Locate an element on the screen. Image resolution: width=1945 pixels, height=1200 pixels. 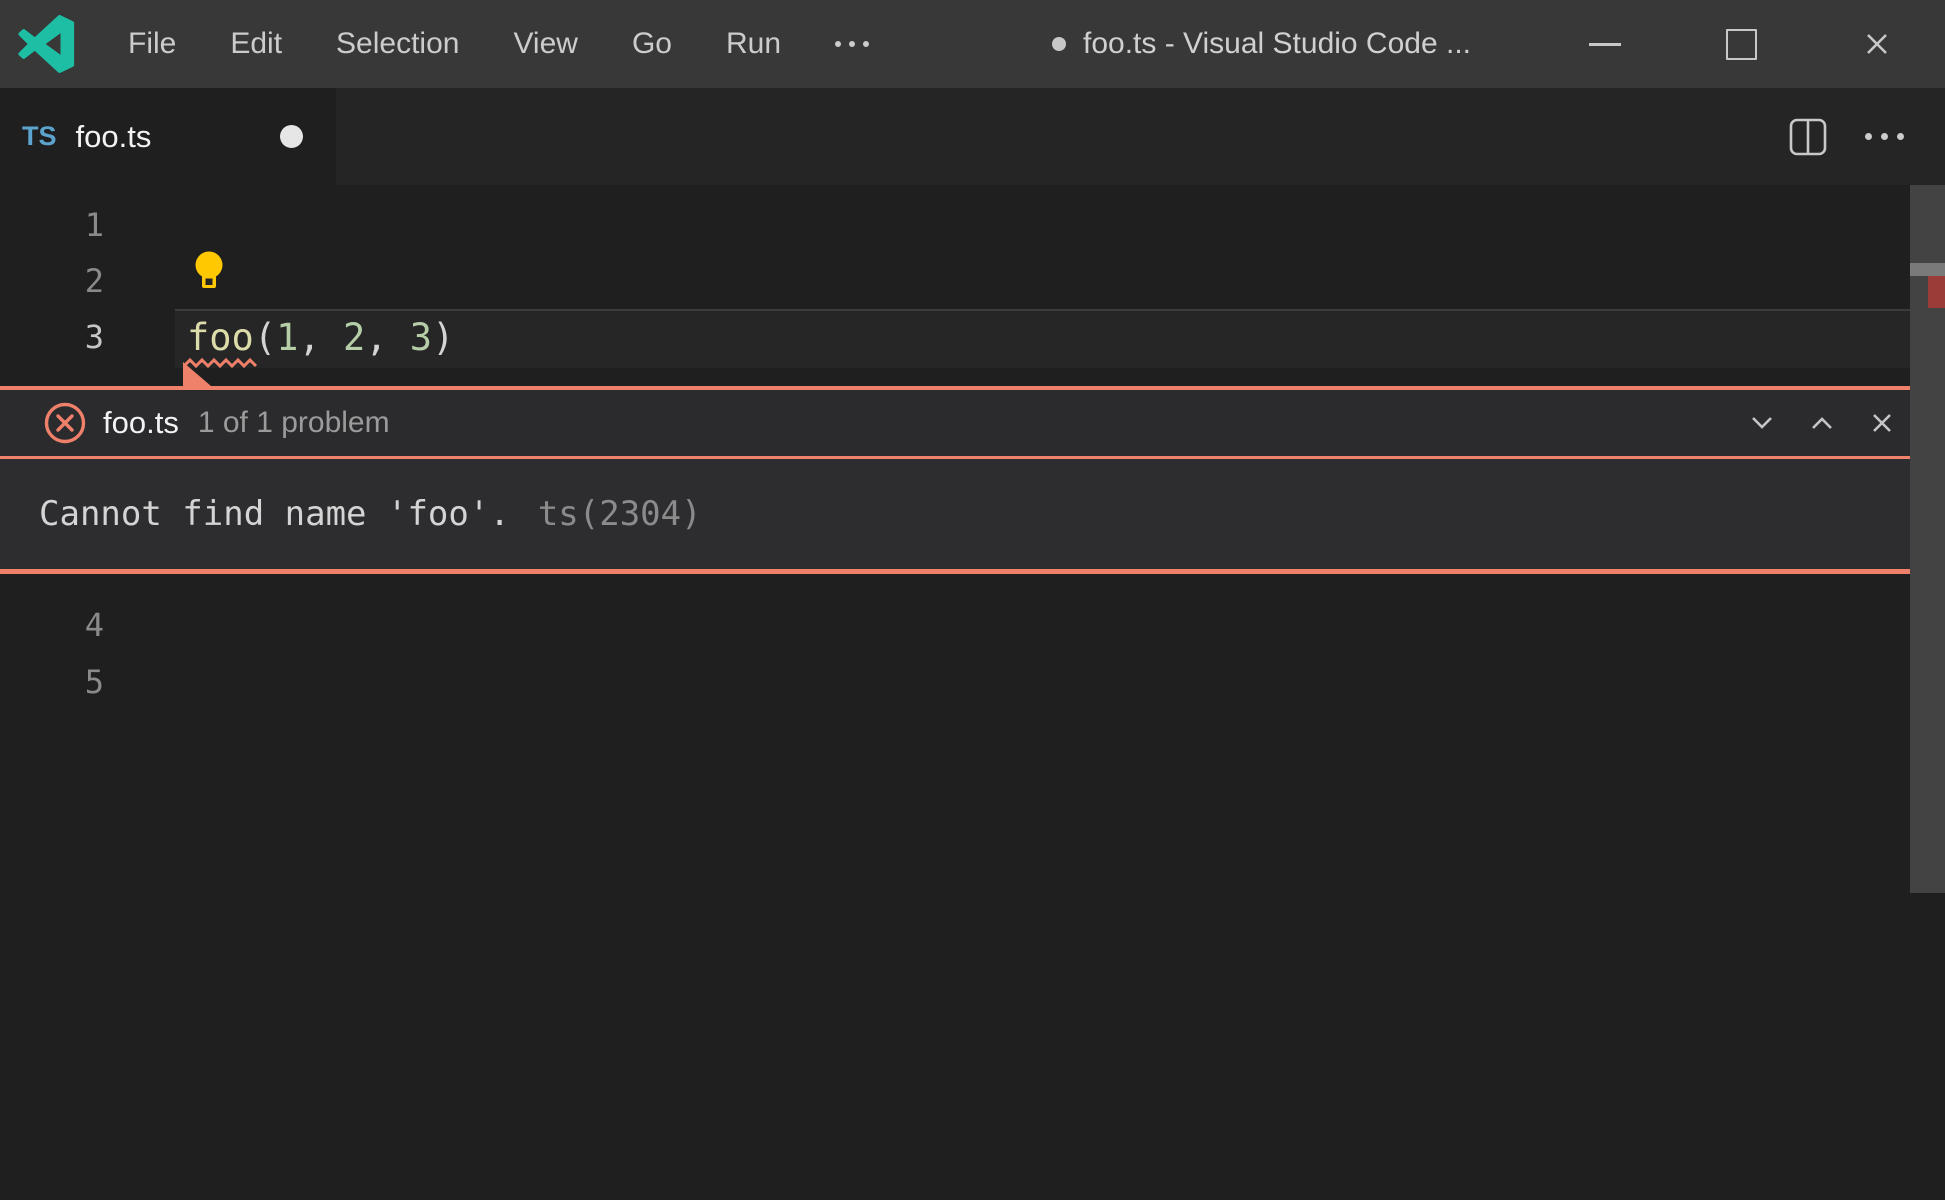
tab-label: foo.ts is located at coordinates (113, 136).